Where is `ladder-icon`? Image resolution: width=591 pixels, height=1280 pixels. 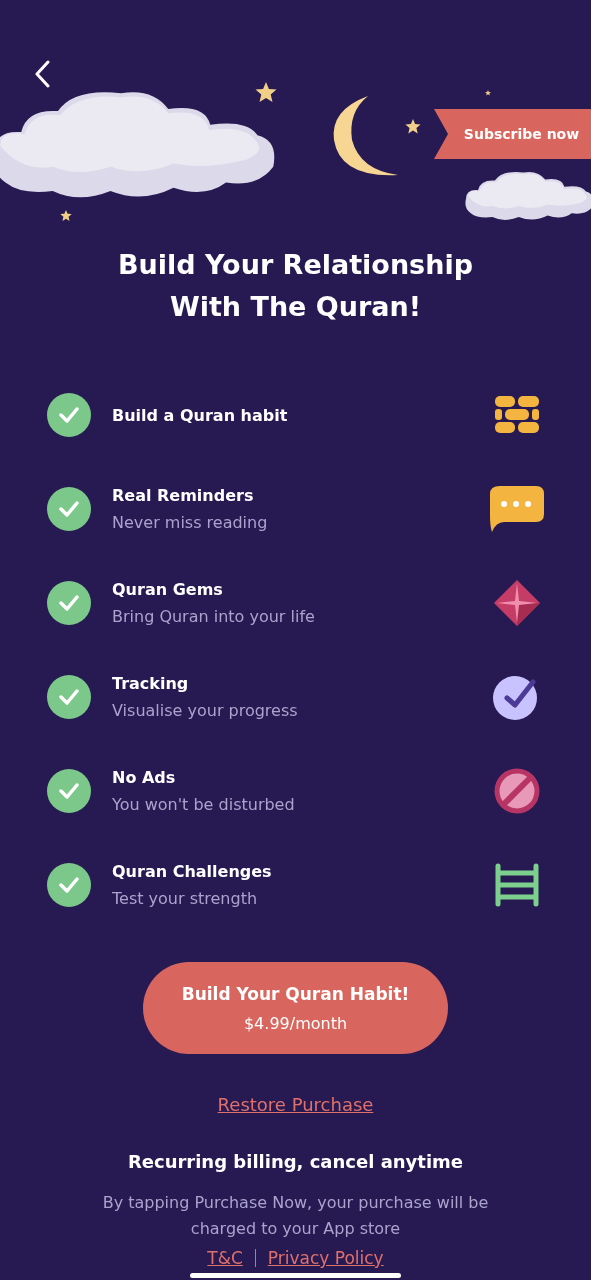
ladder-icon is located at coordinates (517, 885).